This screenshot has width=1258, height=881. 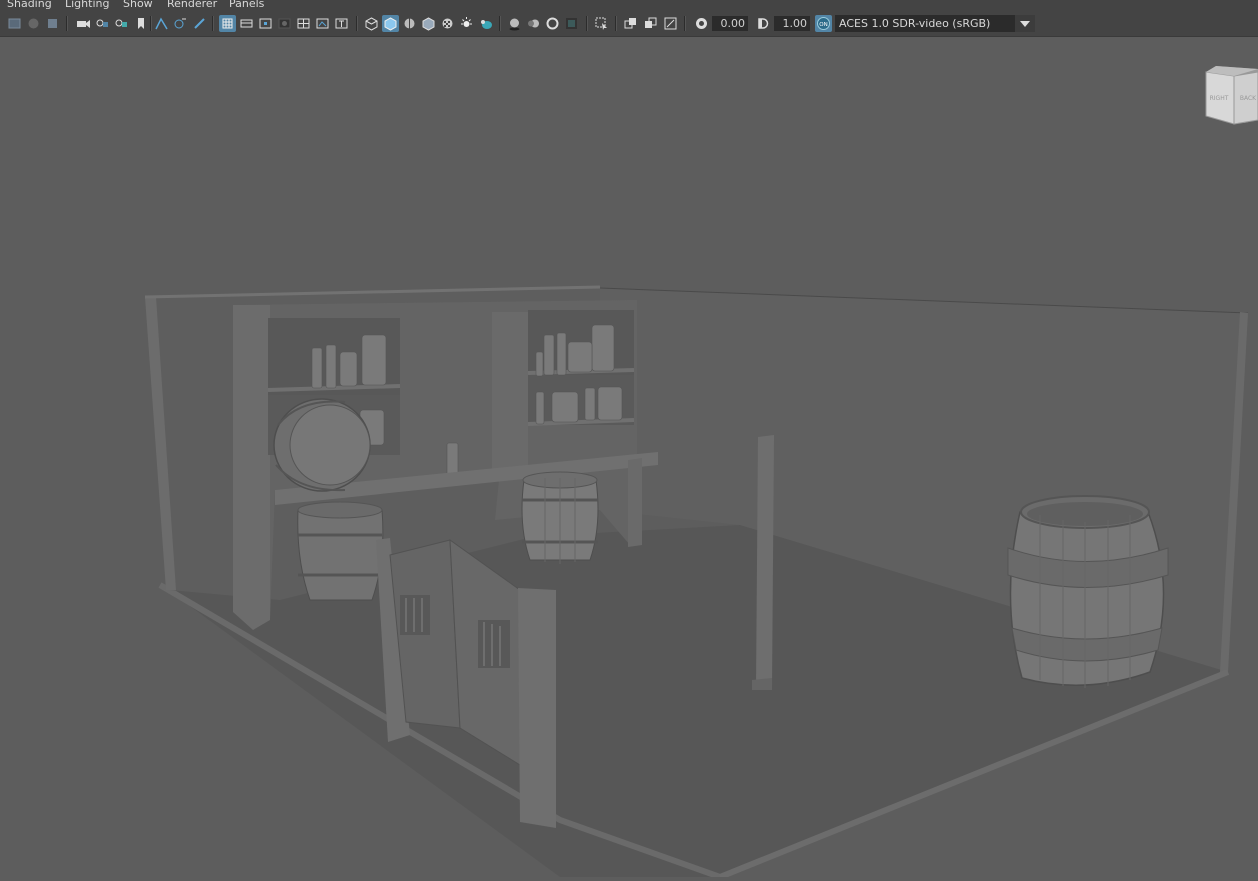 What do you see at coordinates (762, 23) in the screenshot?
I see `gamma-icon` at bounding box center [762, 23].